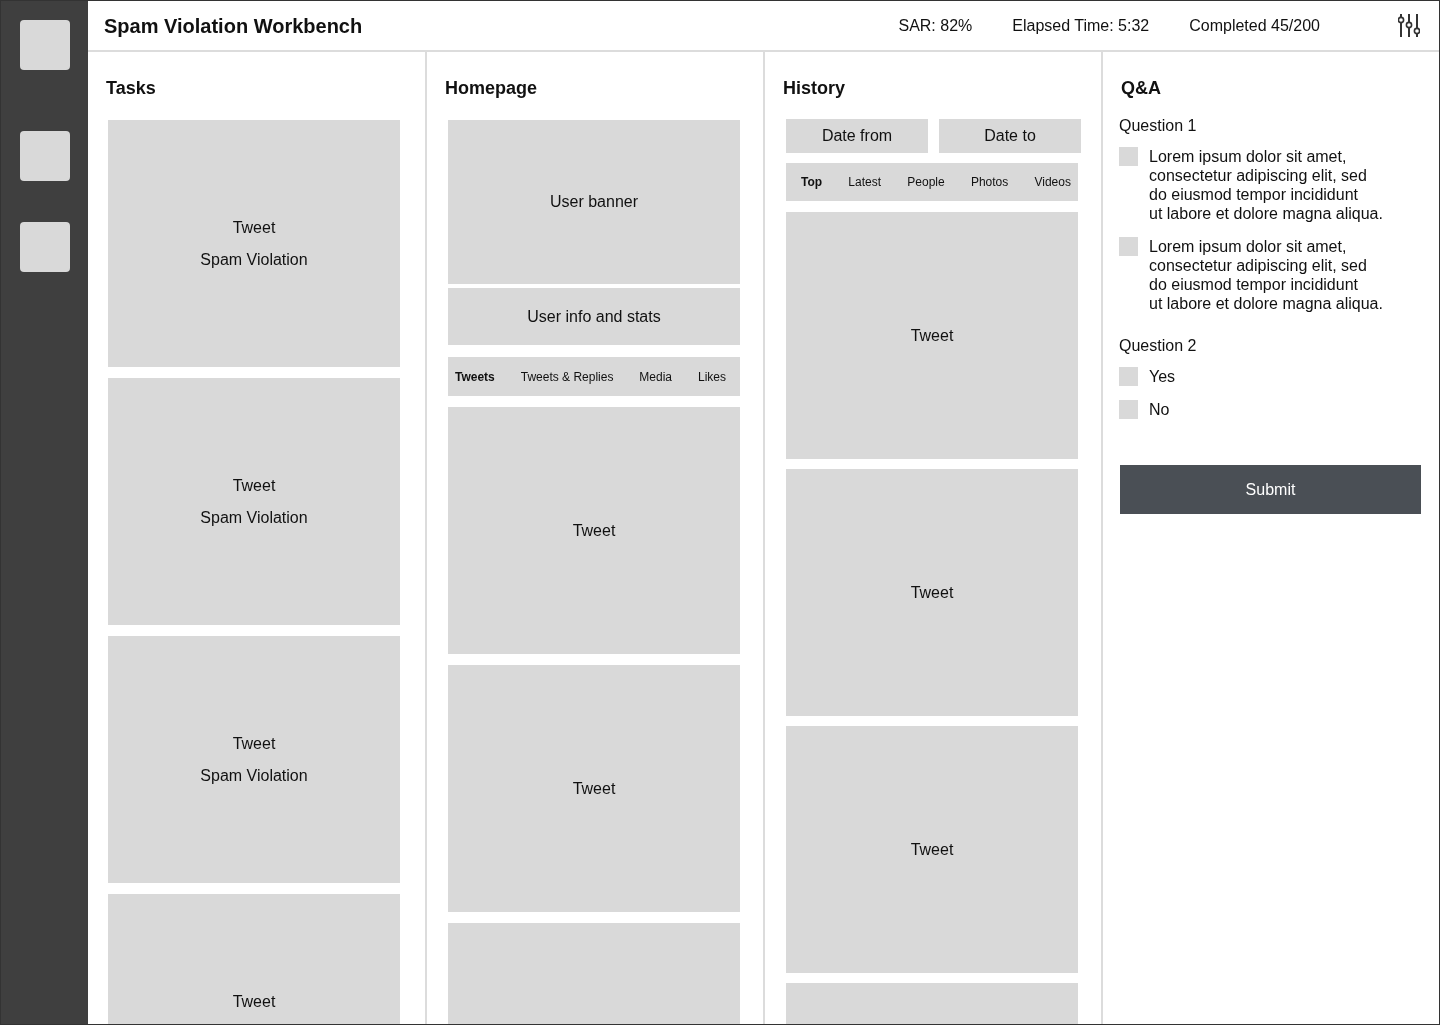 This screenshot has height=1025, width=1440. What do you see at coordinates (475, 376) in the screenshot?
I see `tab: Tweets` at bounding box center [475, 376].